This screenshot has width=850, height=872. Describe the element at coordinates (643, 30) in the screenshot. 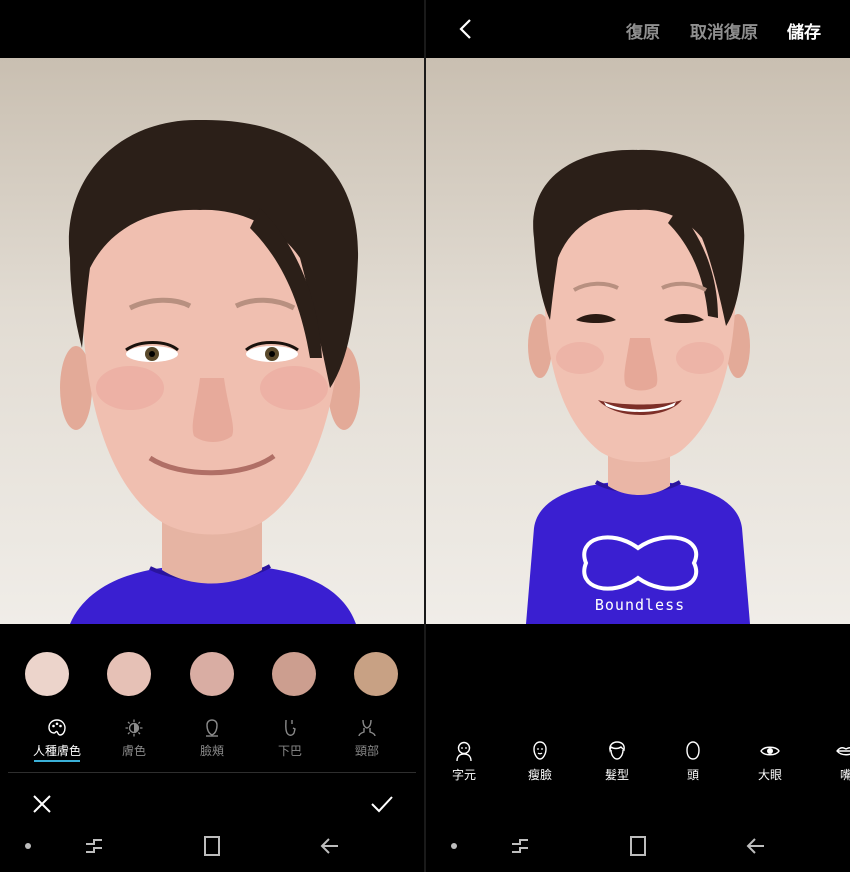

I see `restore-button: 復原` at that location.